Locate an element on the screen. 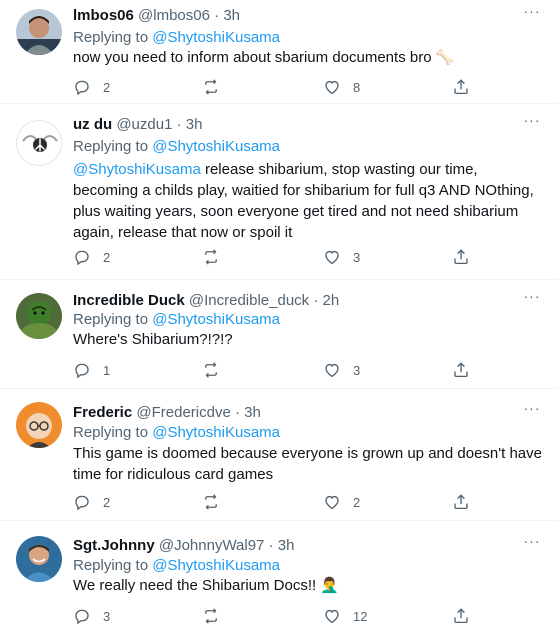 Image resolution: width=558 pixels, height=630 pixels. like-button: 12 is located at coordinates (345, 616).